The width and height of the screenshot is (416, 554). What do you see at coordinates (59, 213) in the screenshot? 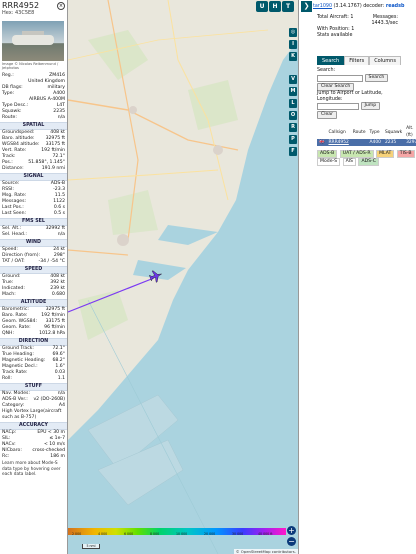
I see `info-value: 0.5 s` at bounding box center [59, 213].